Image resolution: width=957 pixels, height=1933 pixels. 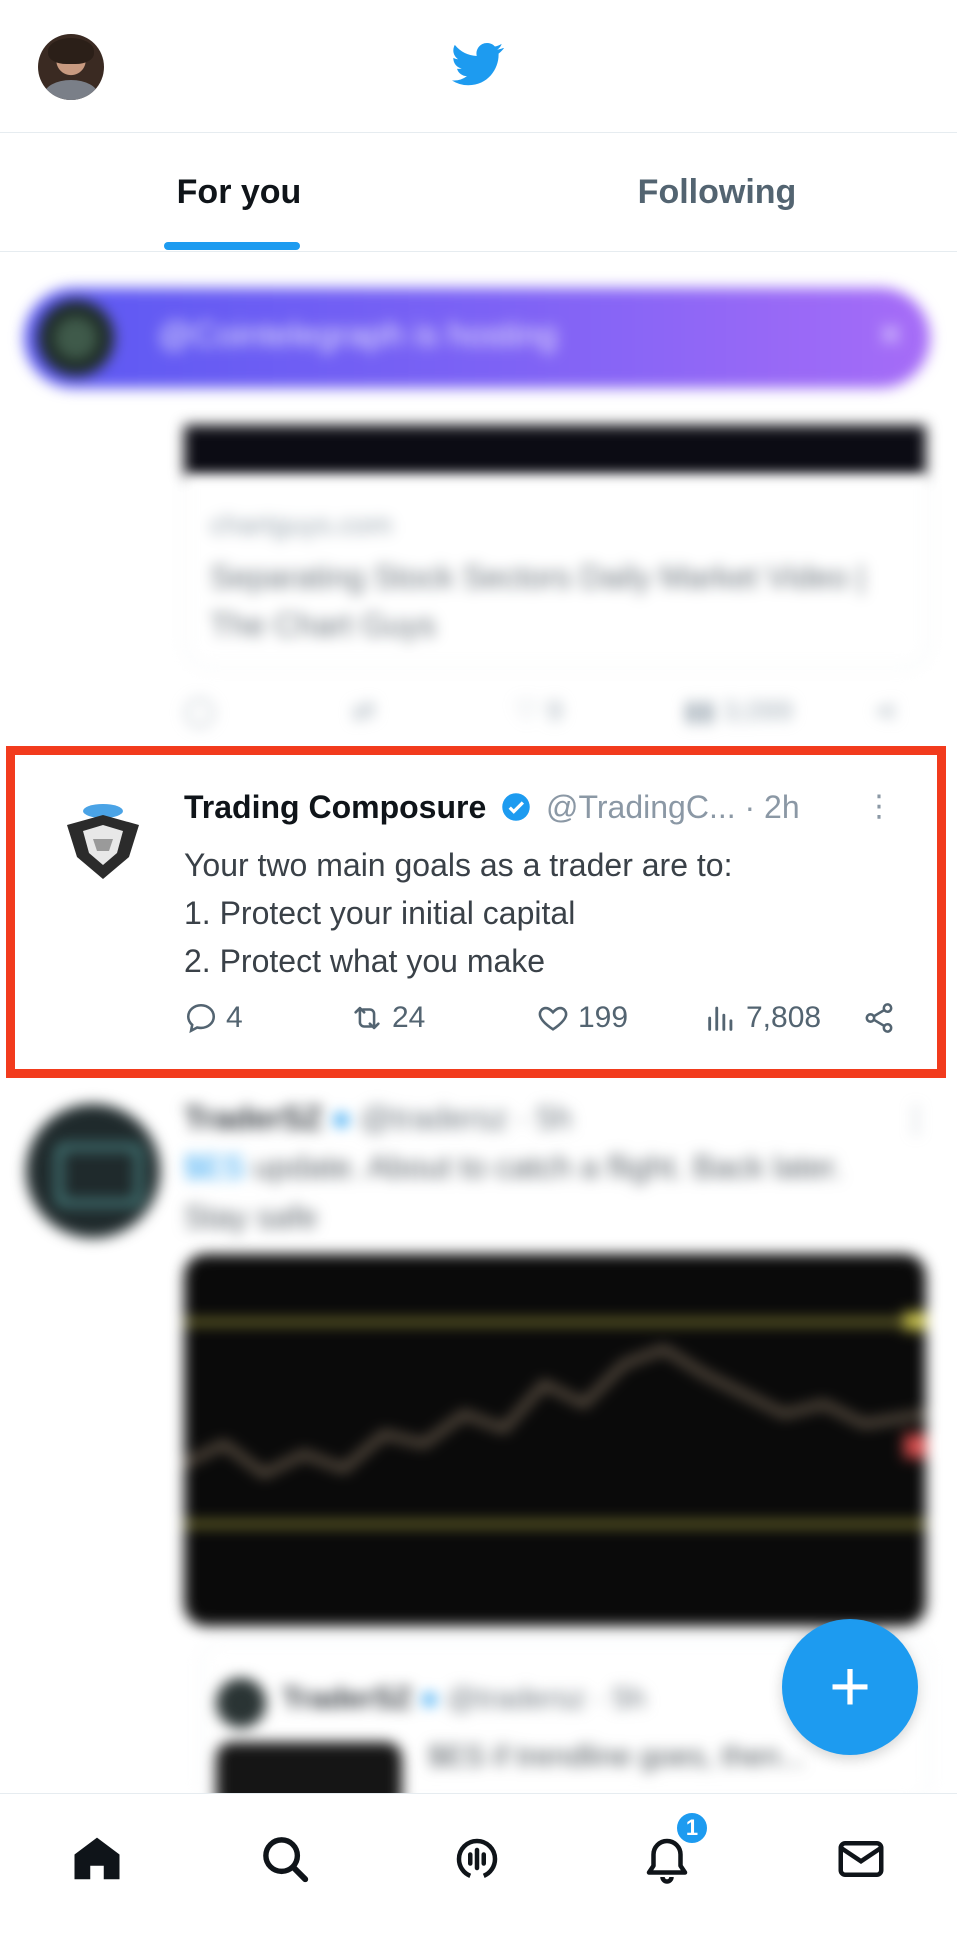 What do you see at coordinates (239, 192) in the screenshot?
I see `tab-for-you: For you` at bounding box center [239, 192].